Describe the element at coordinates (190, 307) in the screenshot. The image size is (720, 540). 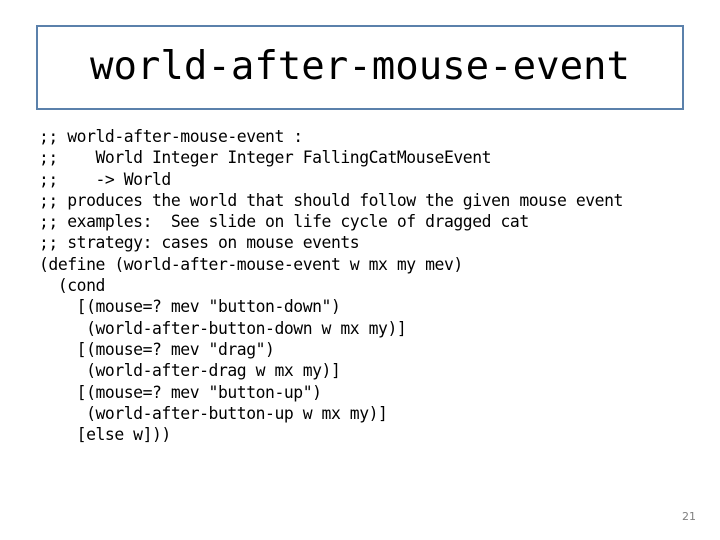
I see `code-line: [(mouse=? mev "button-down")` at that location.